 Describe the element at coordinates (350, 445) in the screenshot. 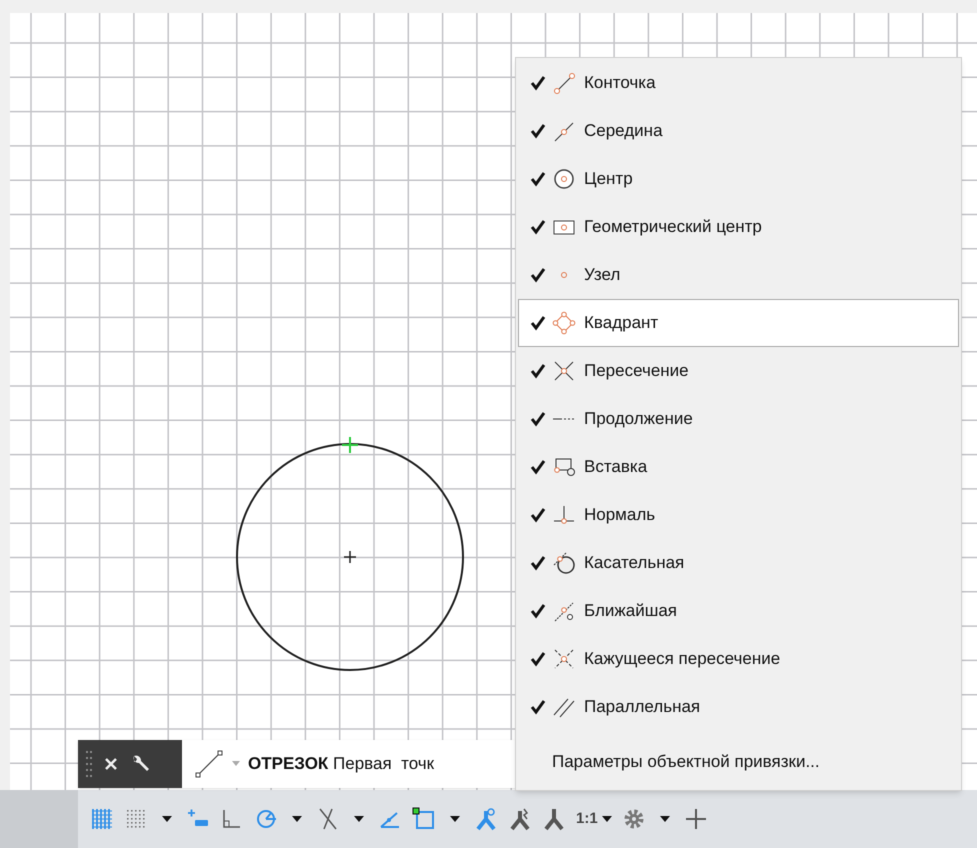

I see `snap-marker-icon` at that location.